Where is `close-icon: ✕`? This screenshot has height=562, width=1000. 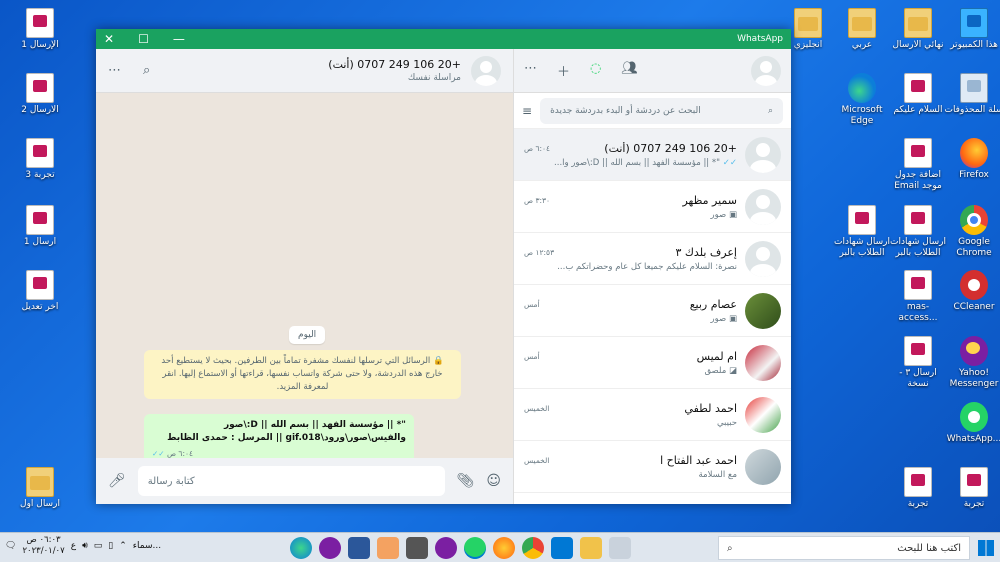 close-icon: ✕ is located at coordinates (109, 39).